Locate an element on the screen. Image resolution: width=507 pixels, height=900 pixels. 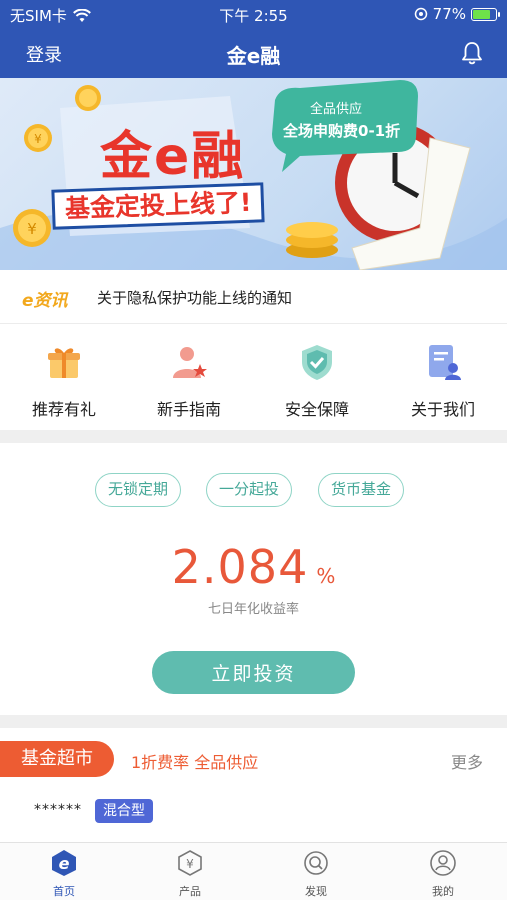
fund-market-subtitle: 1折费率 全品供应 is located at coordinates (195, 762).